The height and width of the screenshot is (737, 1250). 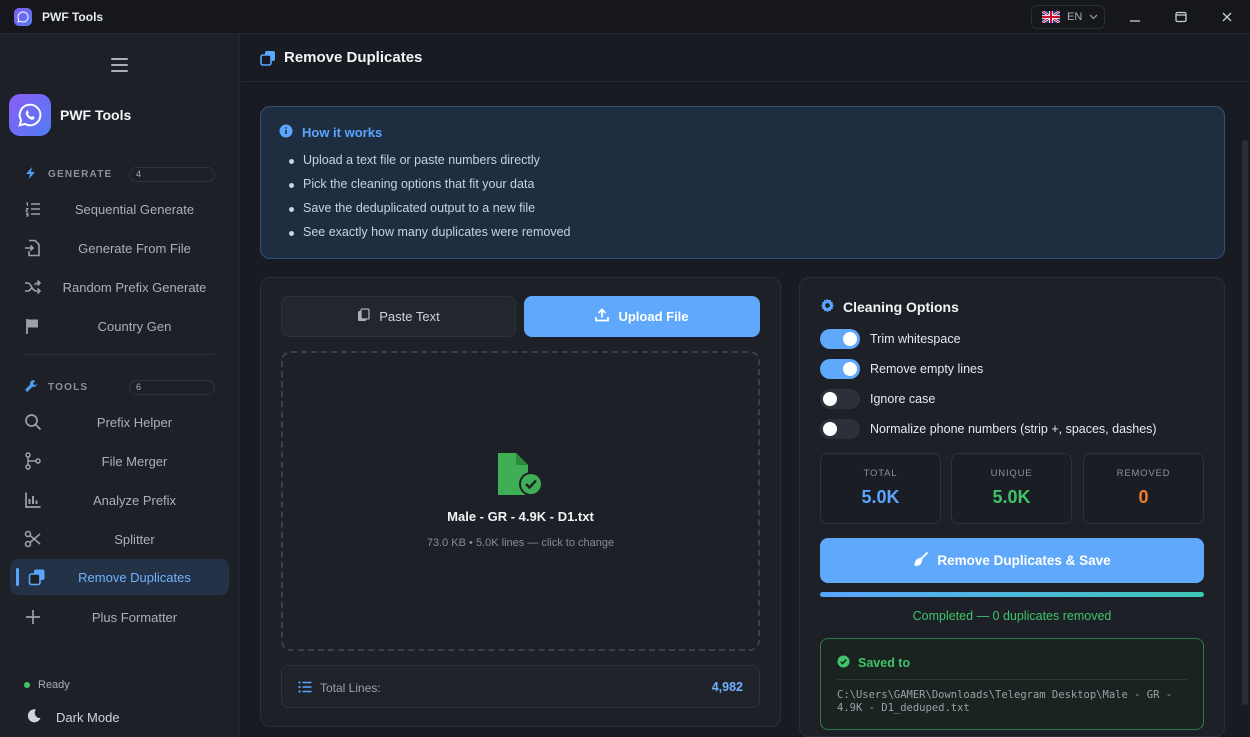 I want to click on brand-logo-icon, so click(x=30, y=115).